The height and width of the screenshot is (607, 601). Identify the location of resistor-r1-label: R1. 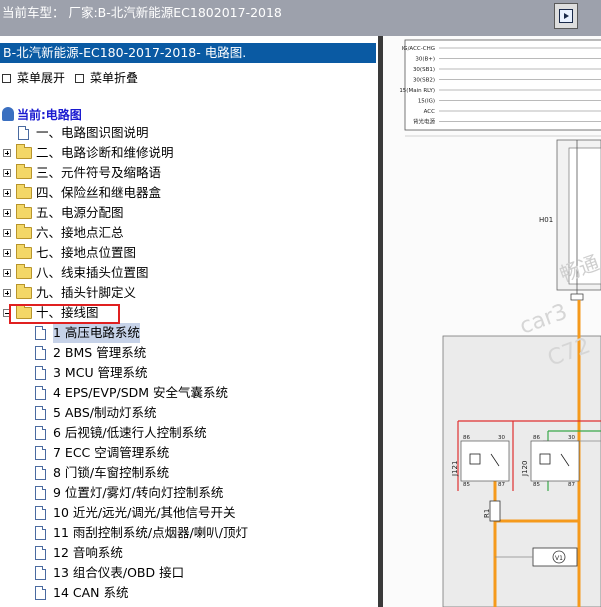
(487, 513).